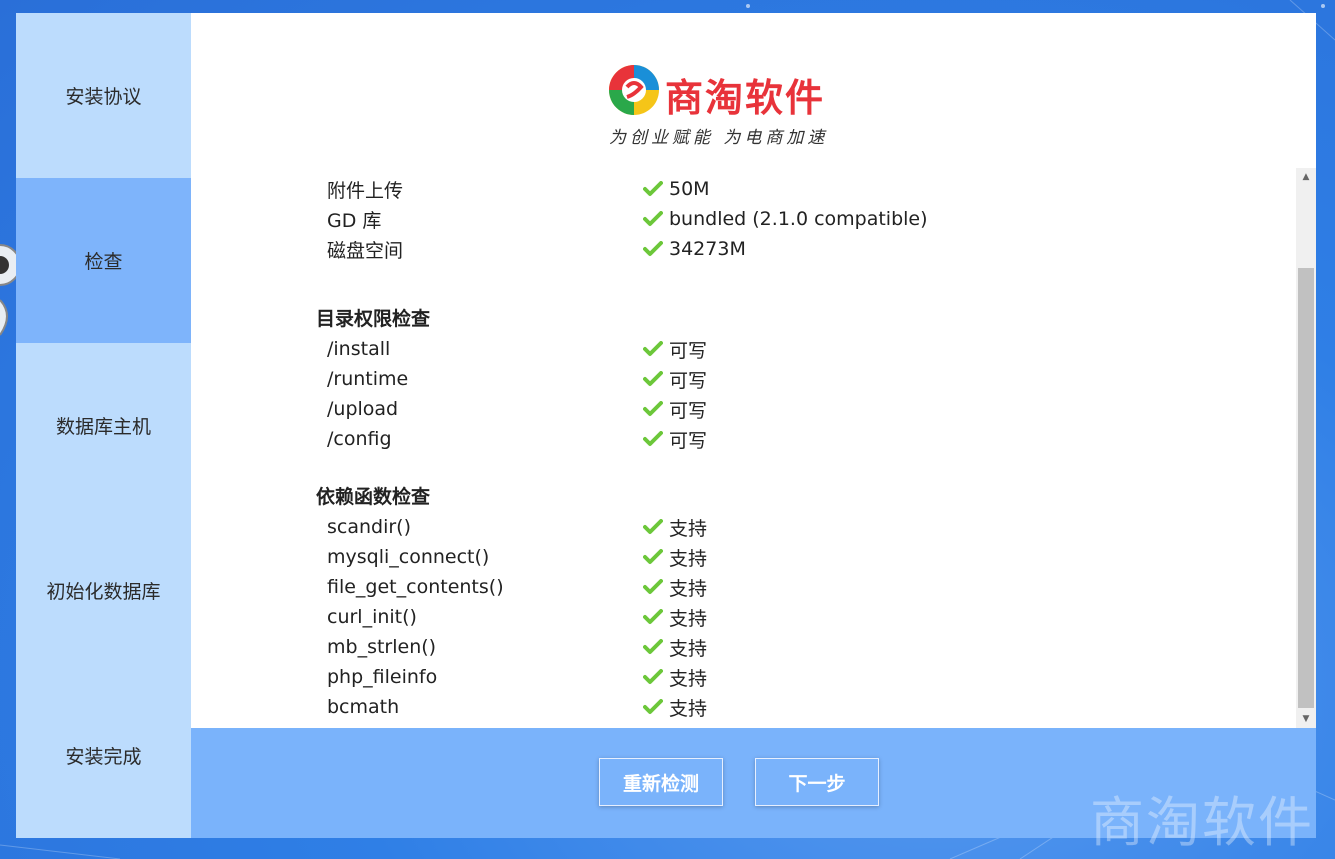 The width and height of the screenshot is (1335, 859). What do you see at coordinates (365, 250) in the screenshot?
I see `item-label: 磁盘空间` at bounding box center [365, 250].